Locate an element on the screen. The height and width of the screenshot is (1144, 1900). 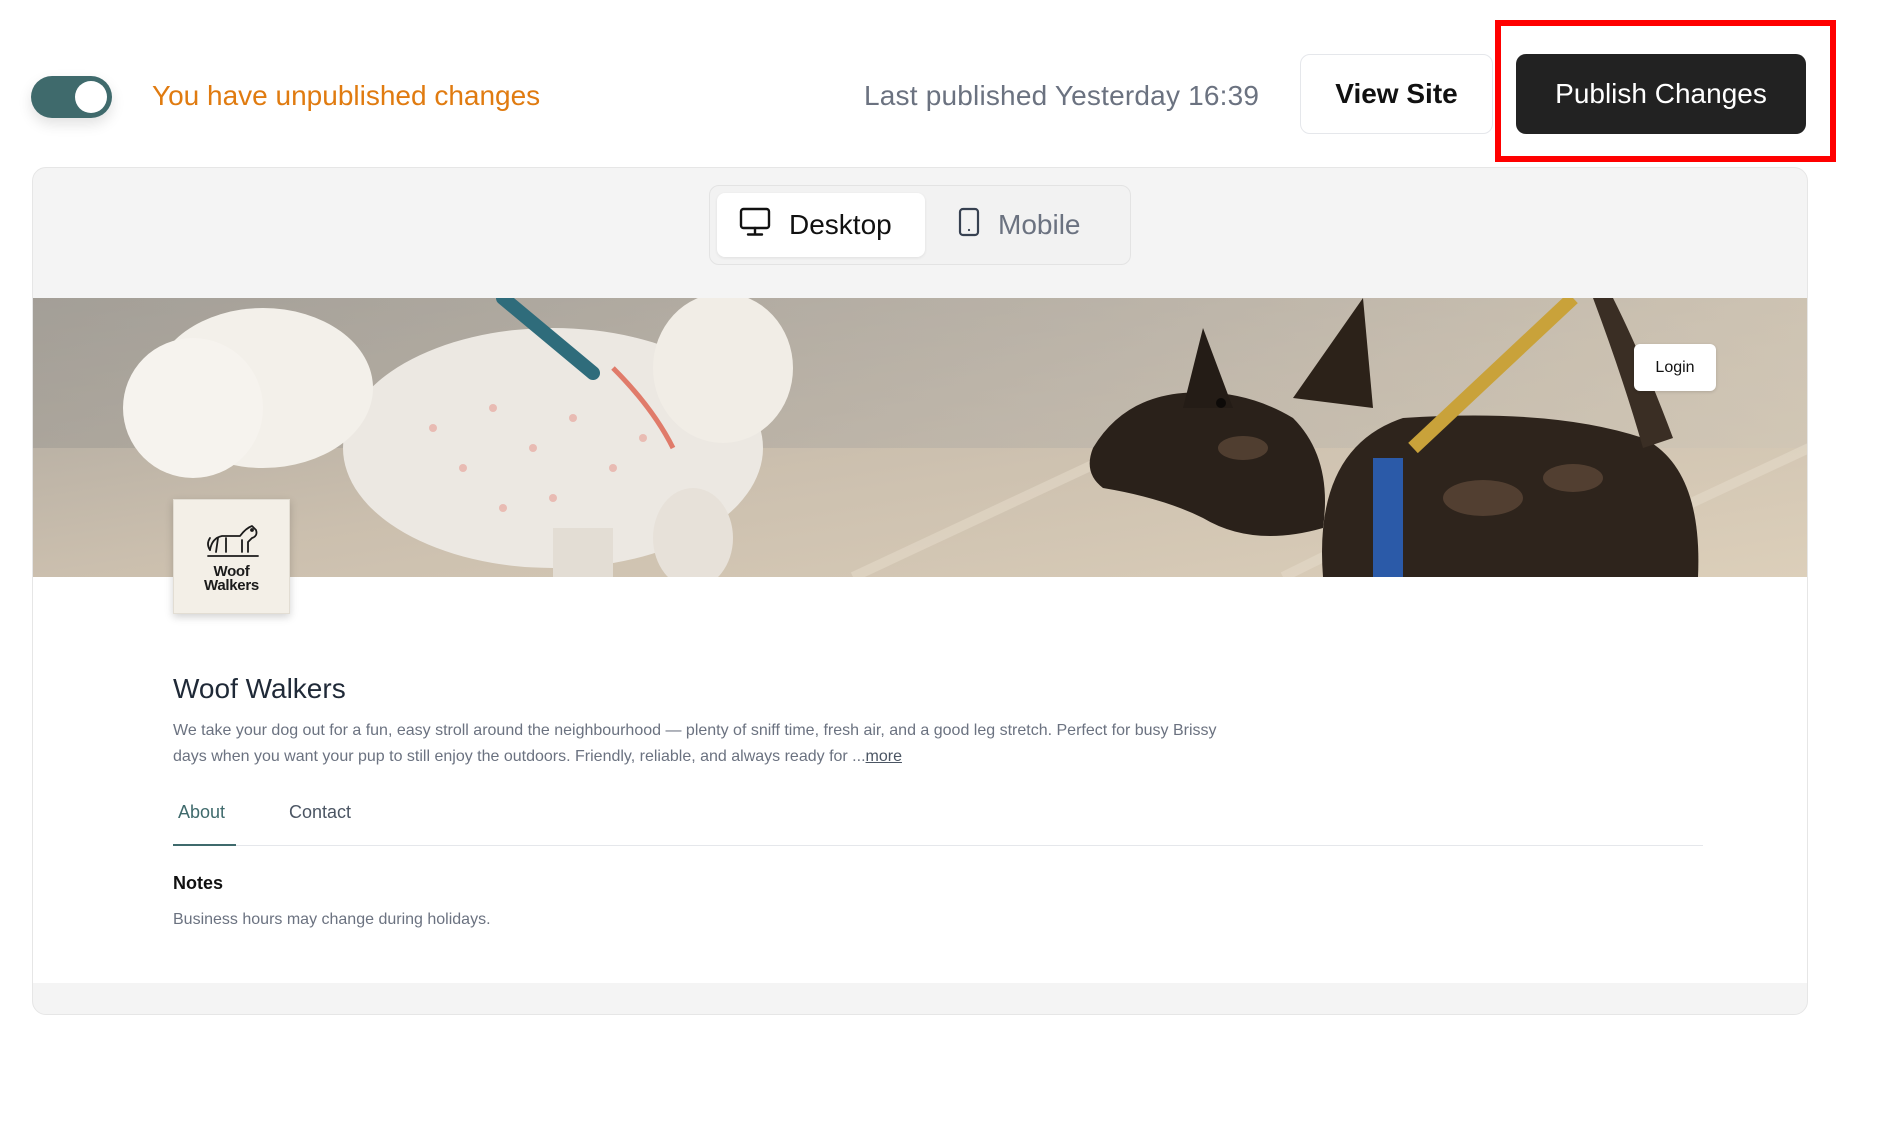
active-tab-indicator is located at coordinates (204, 845).